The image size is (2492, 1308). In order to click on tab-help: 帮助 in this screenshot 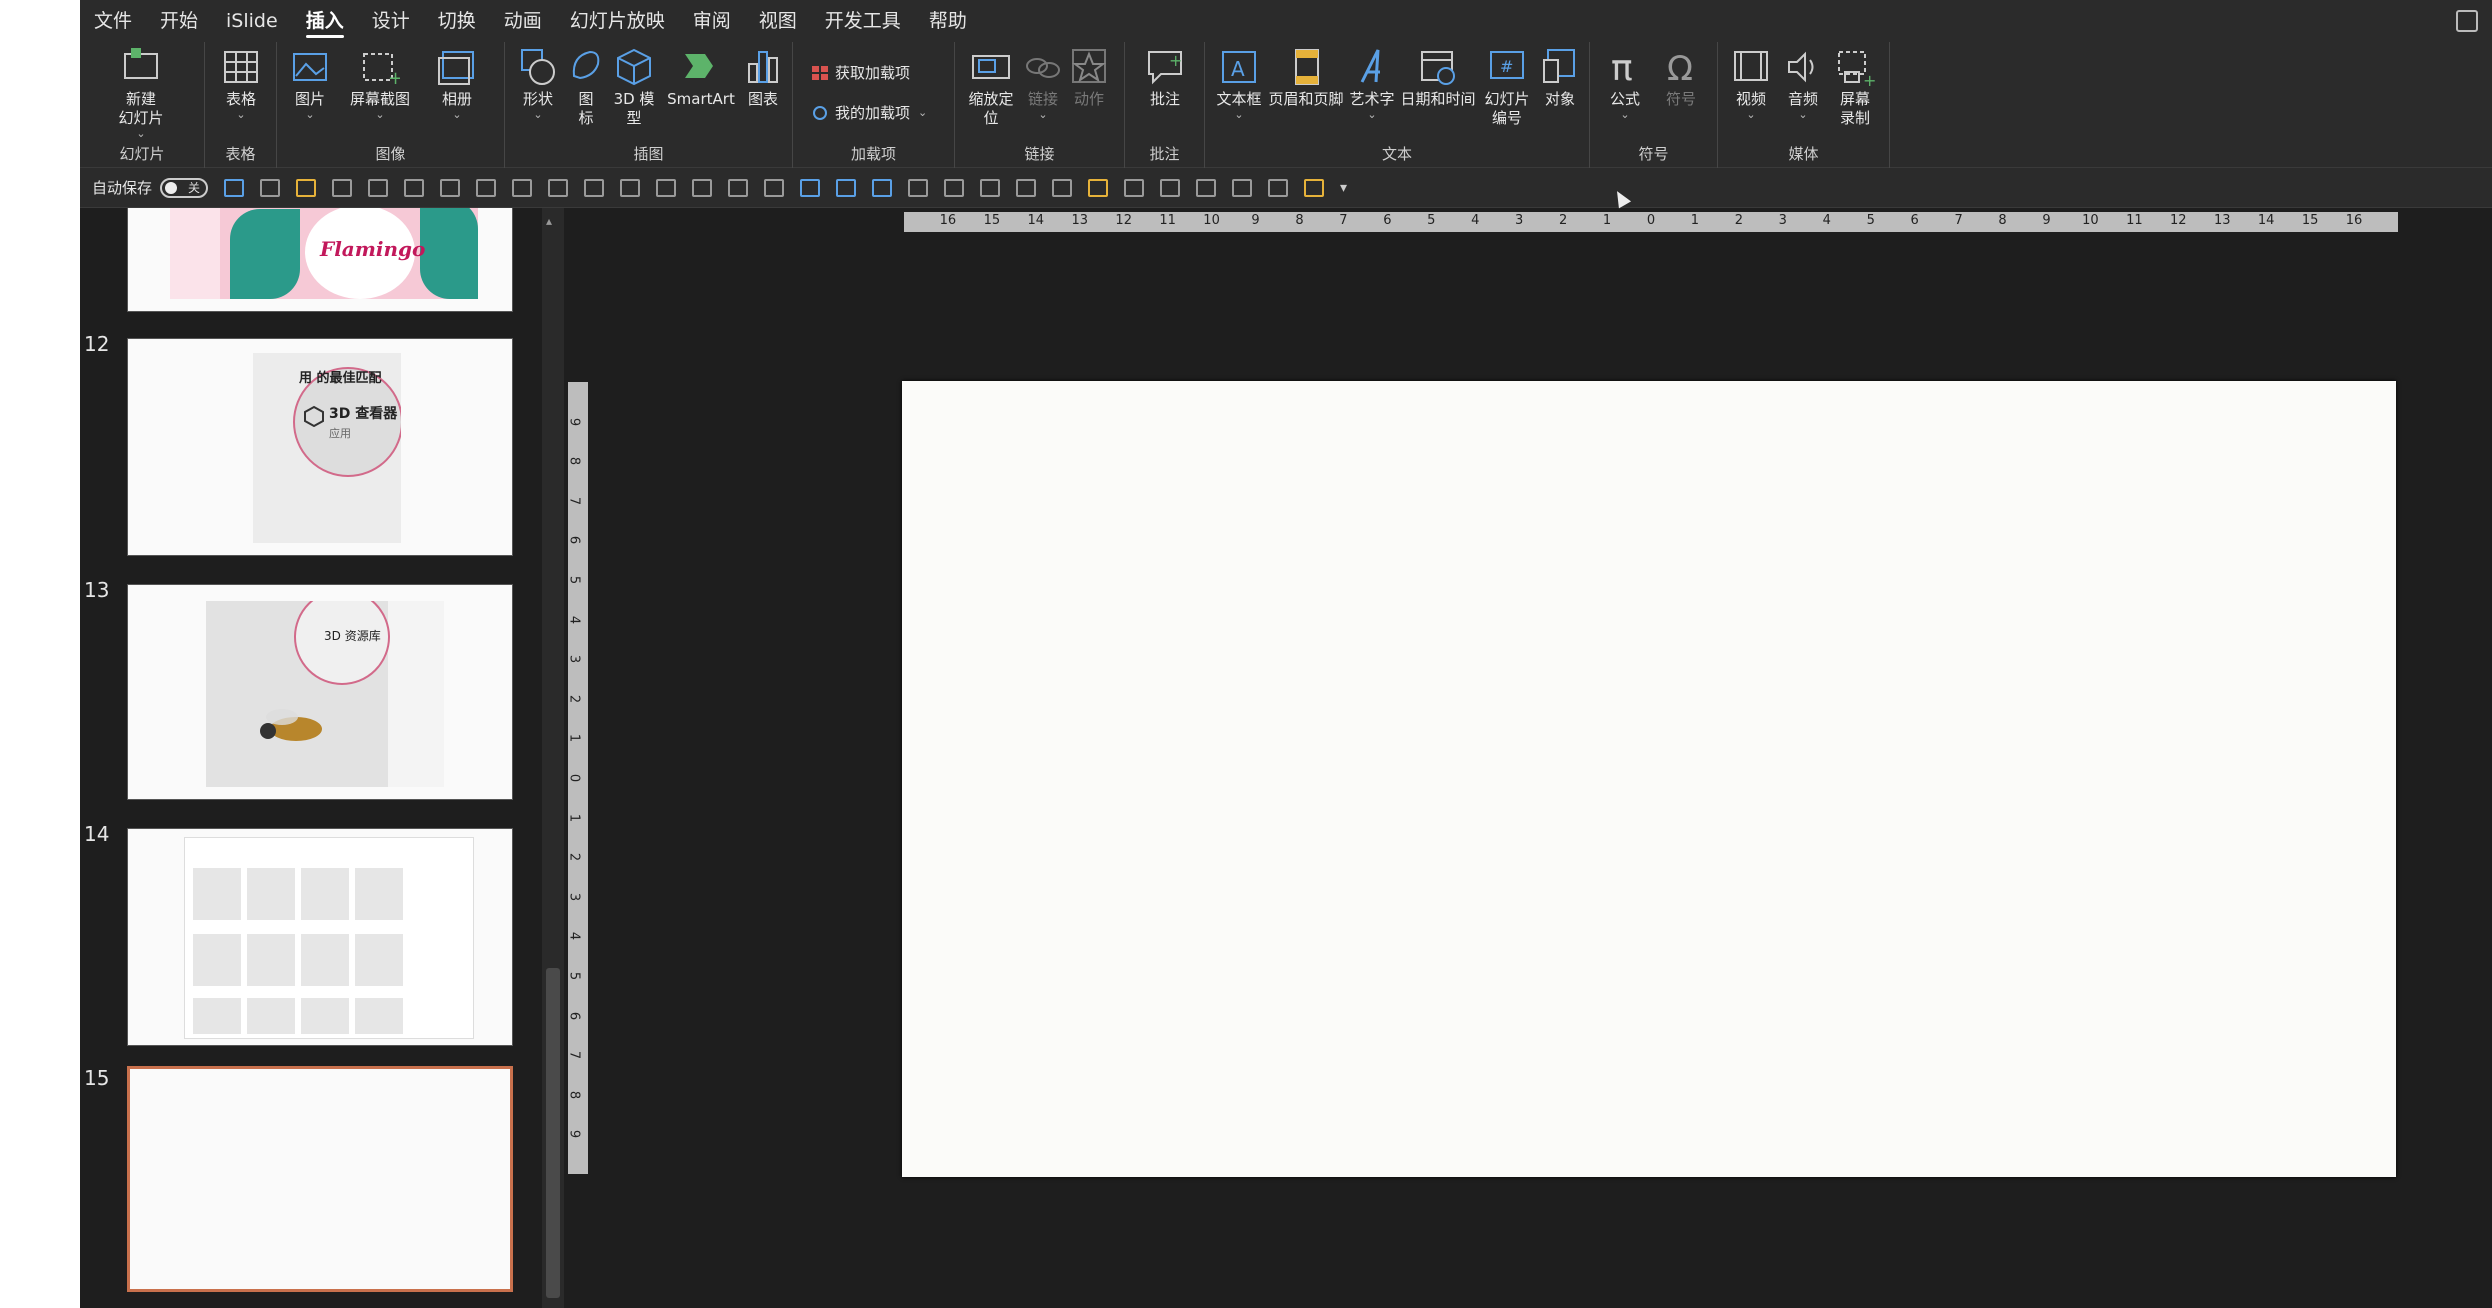, I will do `click(948, 21)`.